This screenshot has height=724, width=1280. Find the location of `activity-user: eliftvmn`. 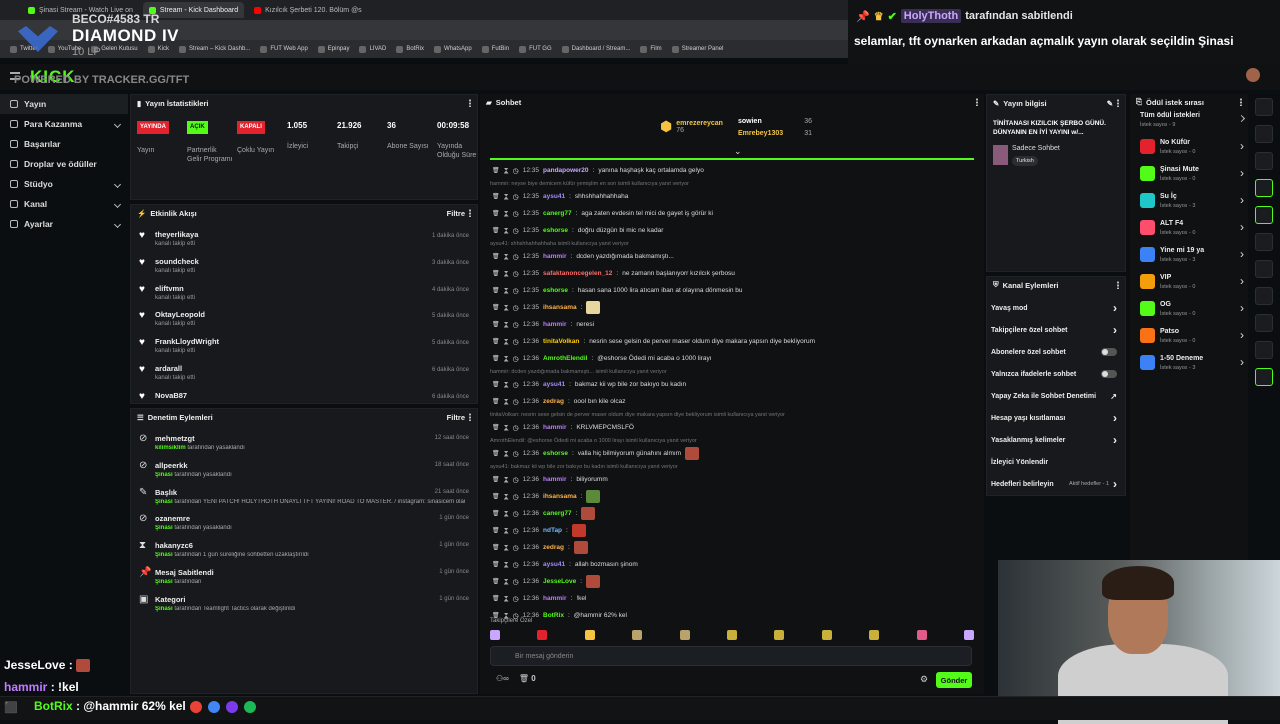

activity-user: eliftvmn is located at coordinates (169, 288).